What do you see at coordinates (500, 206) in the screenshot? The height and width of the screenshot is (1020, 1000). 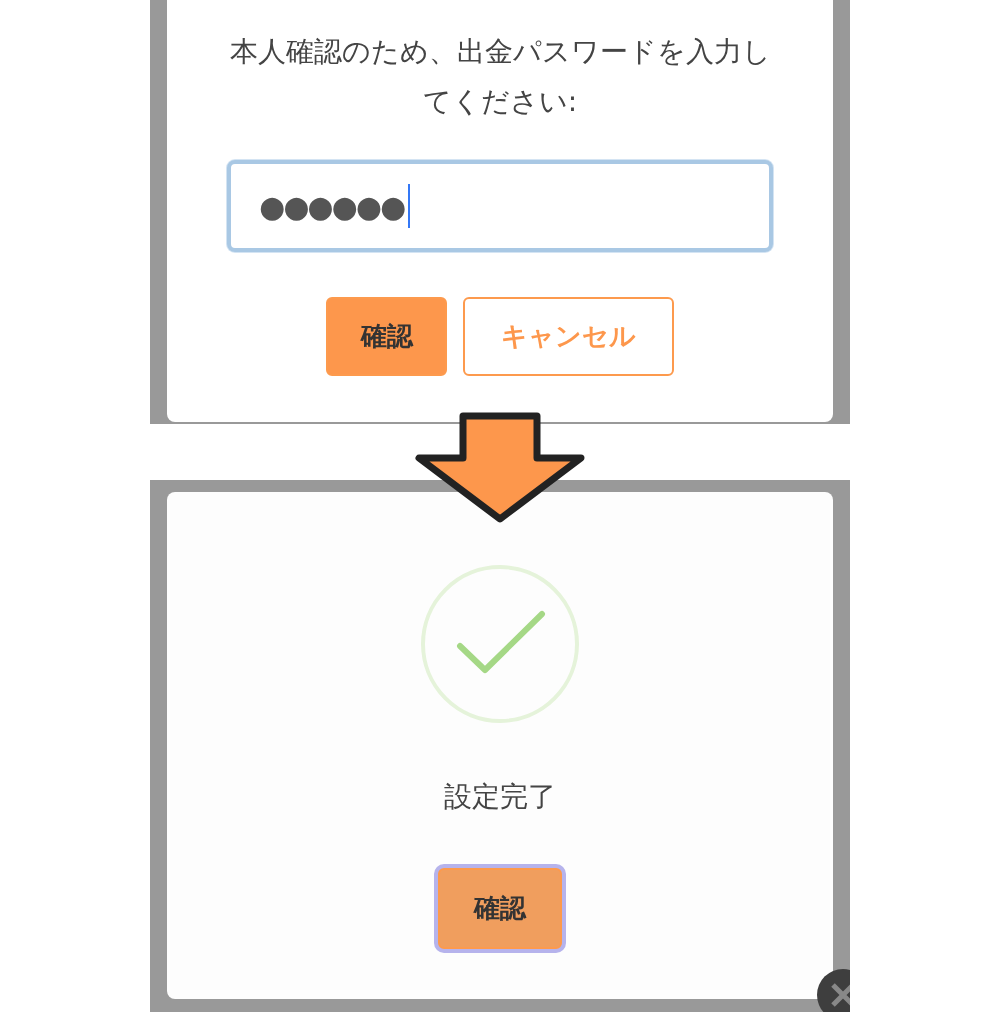 I see `password-field: ●●●●●●` at bounding box center [500, 206].